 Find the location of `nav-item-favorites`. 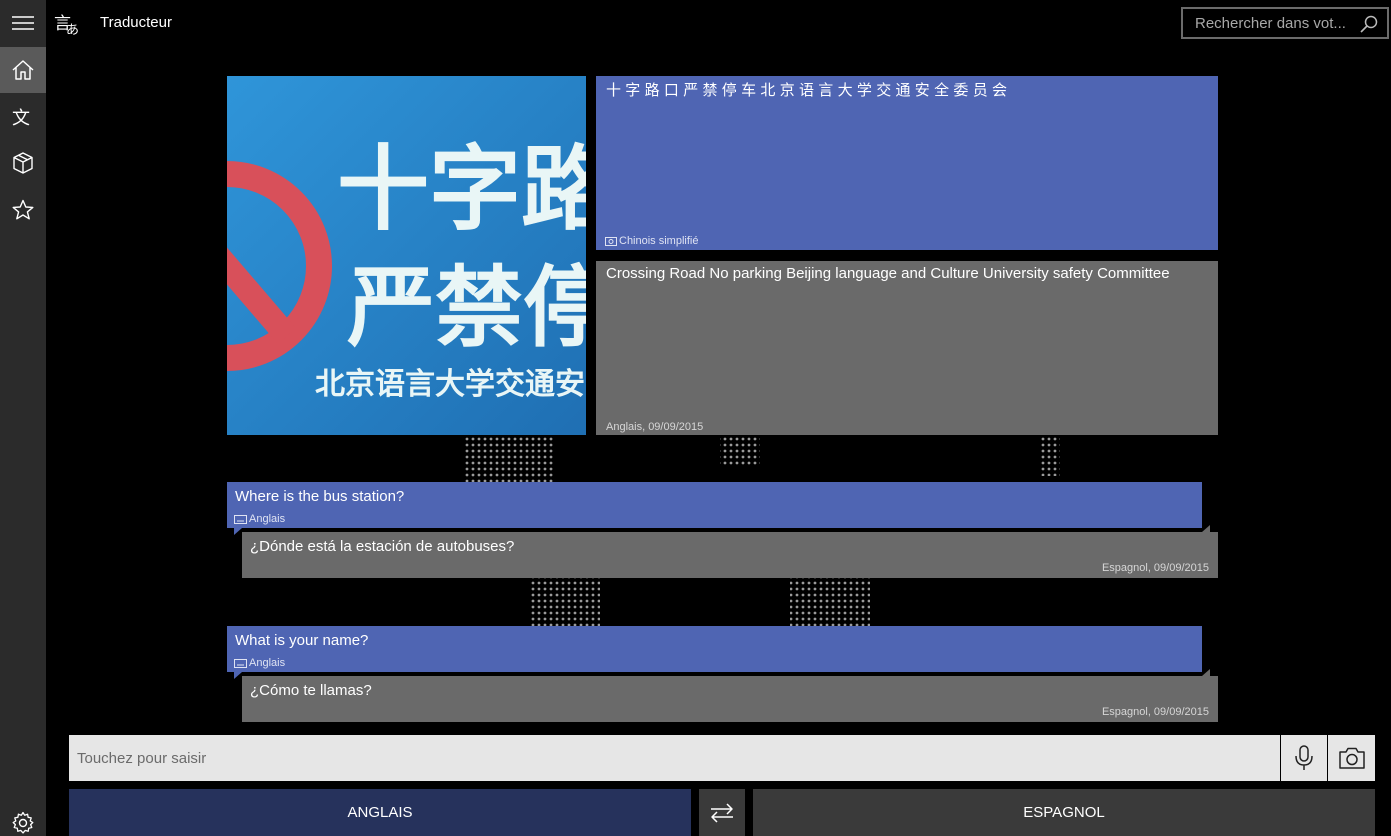

nav-item-favorites is located at coordinates (23, 210).